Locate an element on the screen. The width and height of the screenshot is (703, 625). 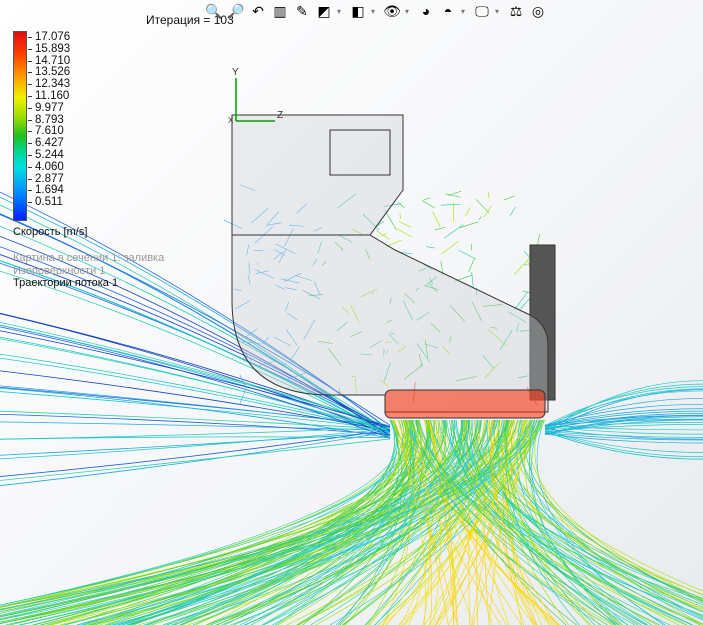
legend-tick: 11.160 is located at coordinates (48, 95).